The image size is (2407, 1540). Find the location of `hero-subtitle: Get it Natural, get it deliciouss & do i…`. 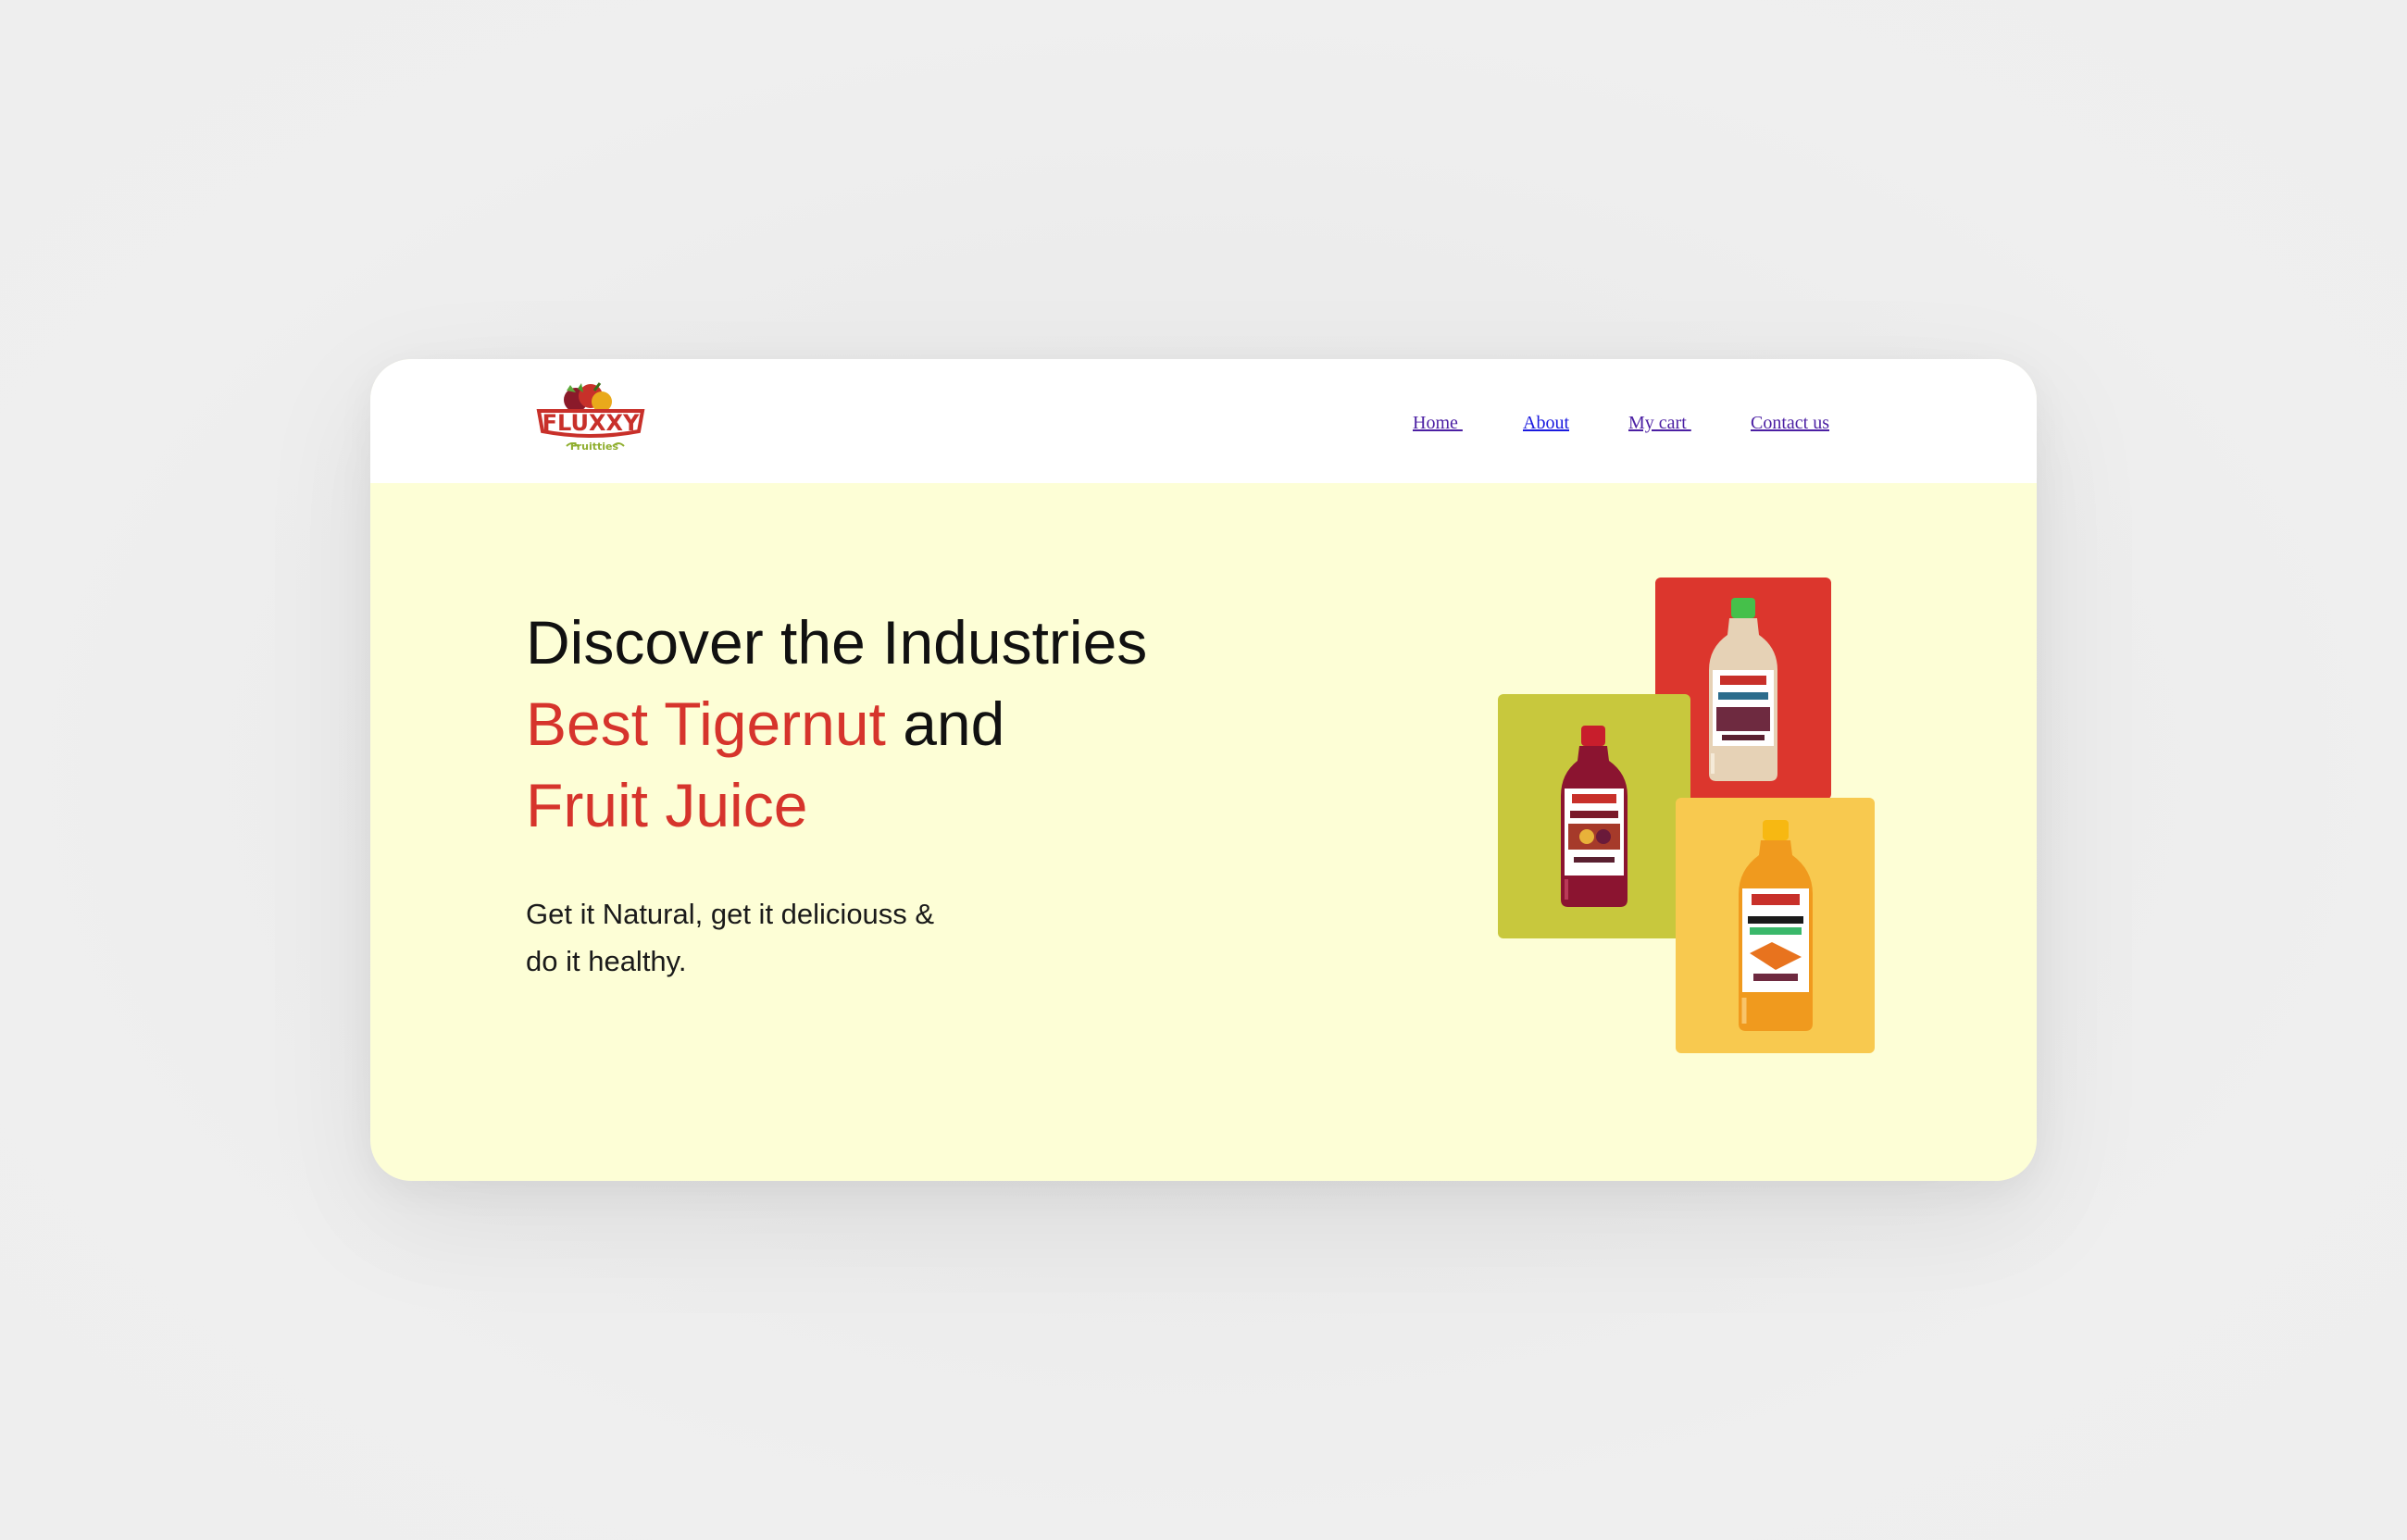

hero-subtitle: Get it Natural, get it deliciouss & do i… is located at coordinates (766, 937).